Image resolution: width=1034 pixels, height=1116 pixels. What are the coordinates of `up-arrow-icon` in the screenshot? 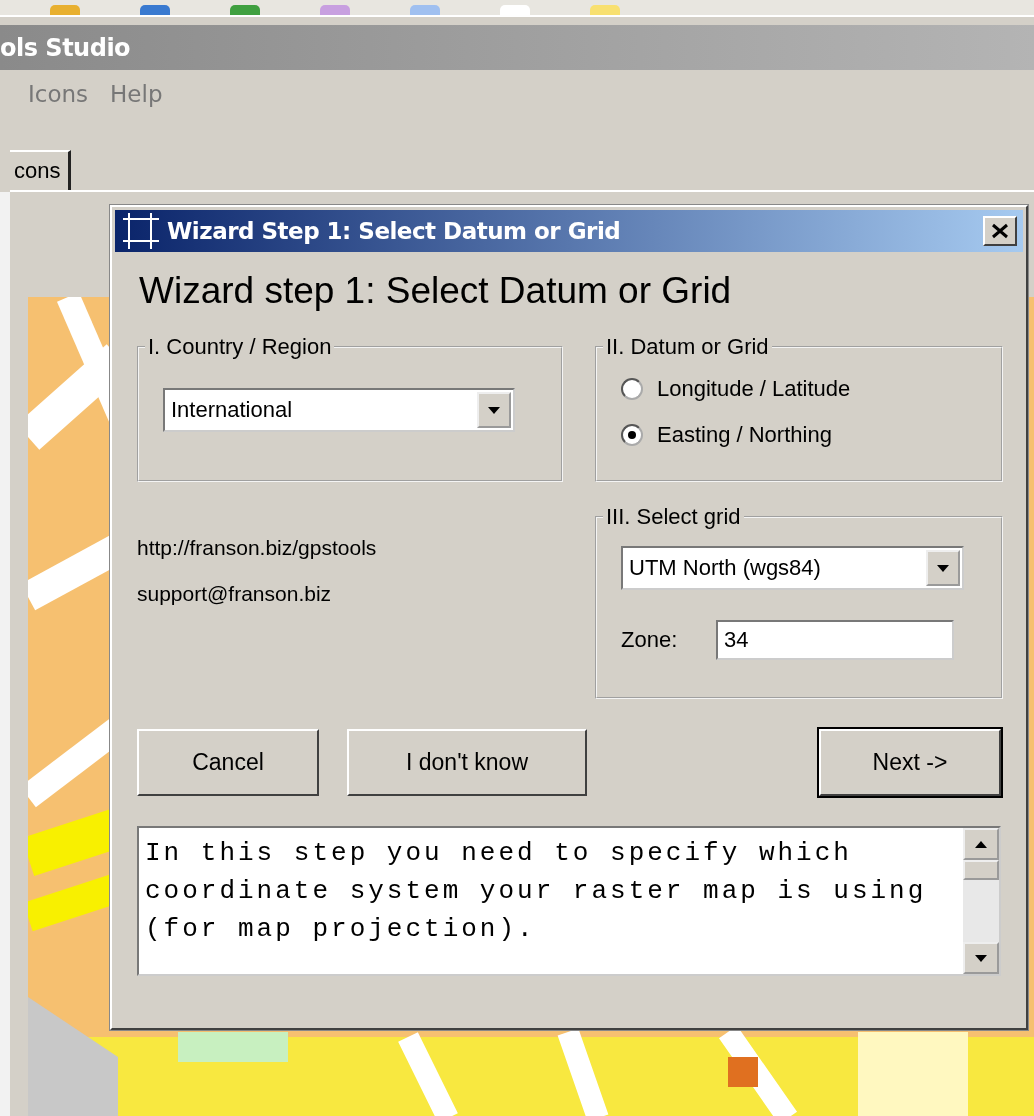 It's located at (981, 844).